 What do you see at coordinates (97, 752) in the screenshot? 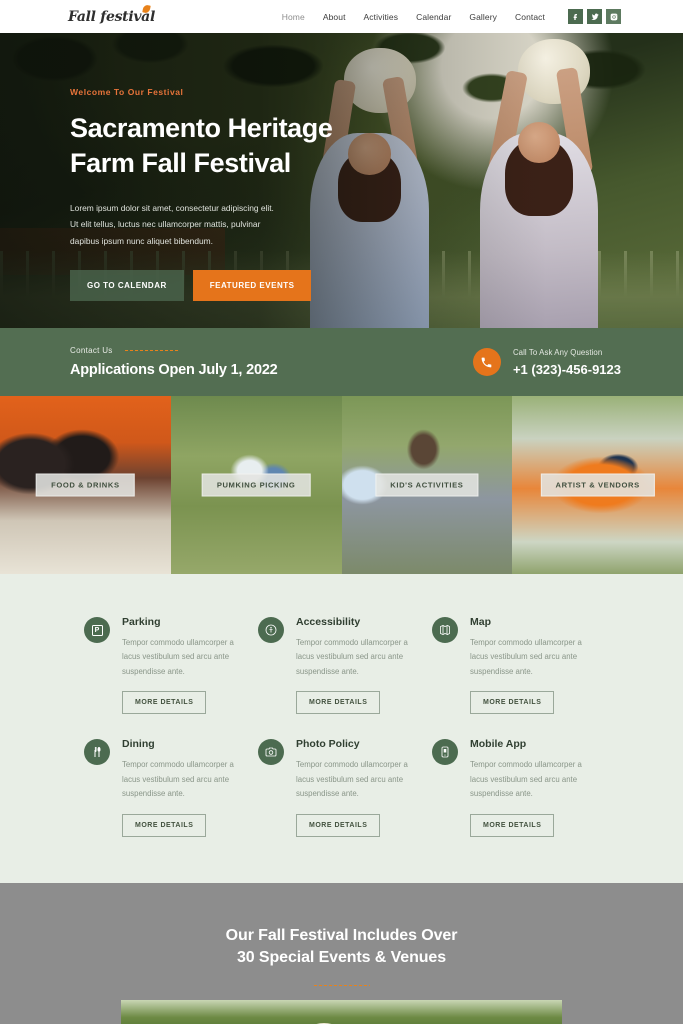
I see `dining-icon` at bounding box center [97, 752].